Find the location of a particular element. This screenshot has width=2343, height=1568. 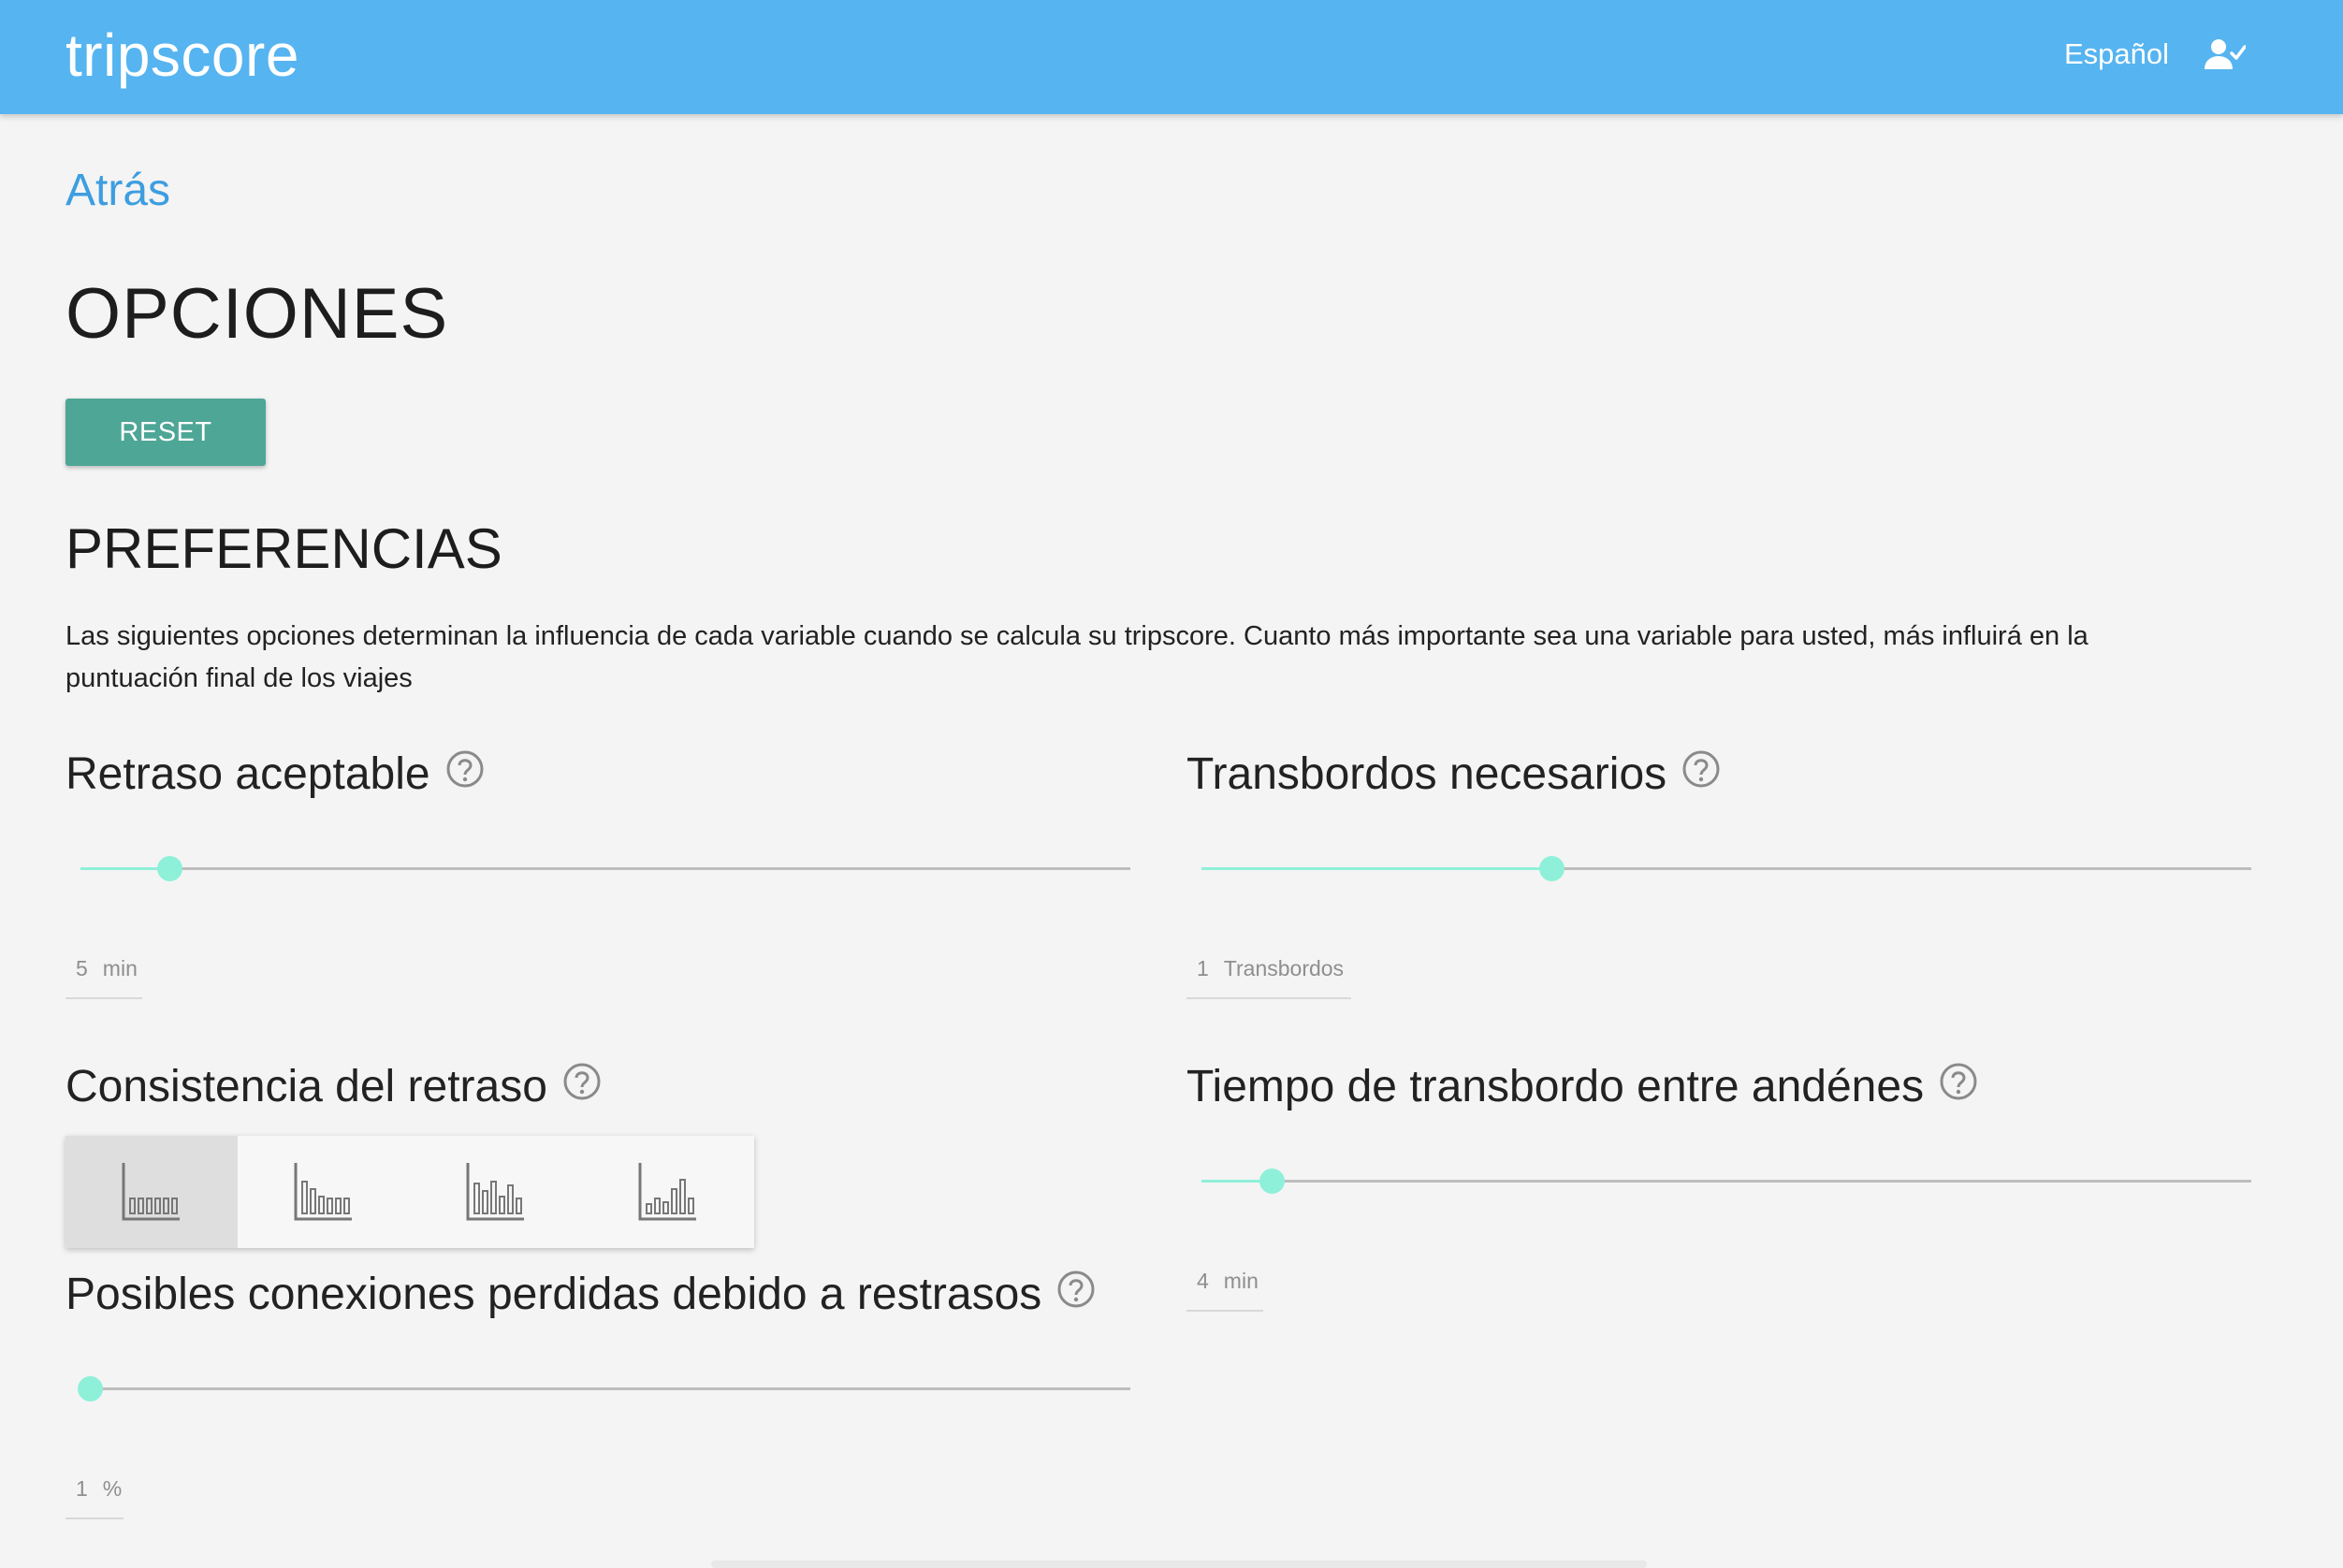

consistency-option-decreasing is located at coordinates (324, 1192).